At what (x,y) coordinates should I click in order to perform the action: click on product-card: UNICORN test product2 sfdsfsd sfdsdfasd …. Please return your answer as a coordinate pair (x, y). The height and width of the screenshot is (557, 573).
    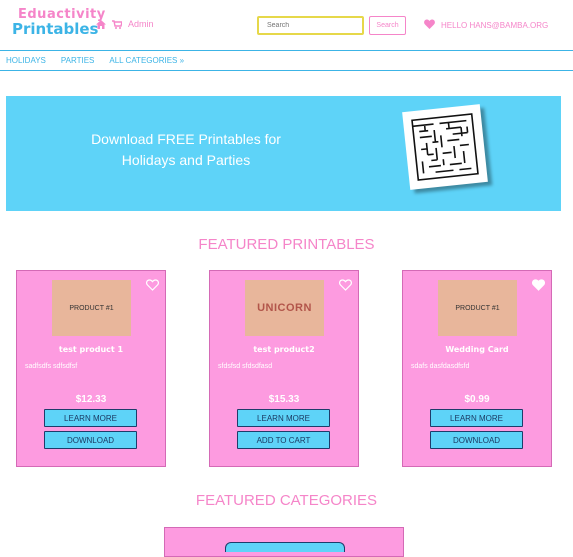
    Looking at the image, I should click on (284, 368).